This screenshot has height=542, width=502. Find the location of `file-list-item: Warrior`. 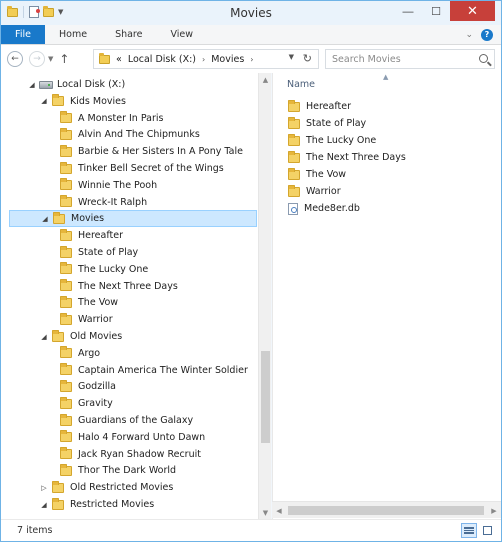

file-list-item: Warrior is located at coordinates (314, 191).